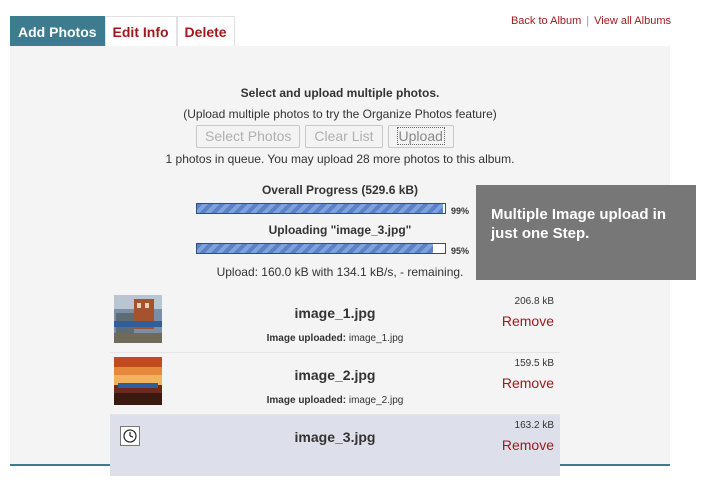 This screenshot has width=703, height=502. What do you see at coordinates (460, 211) in the screenshot?
I see `overall-progress-percent: 99%` at bounding box center [460, 211].